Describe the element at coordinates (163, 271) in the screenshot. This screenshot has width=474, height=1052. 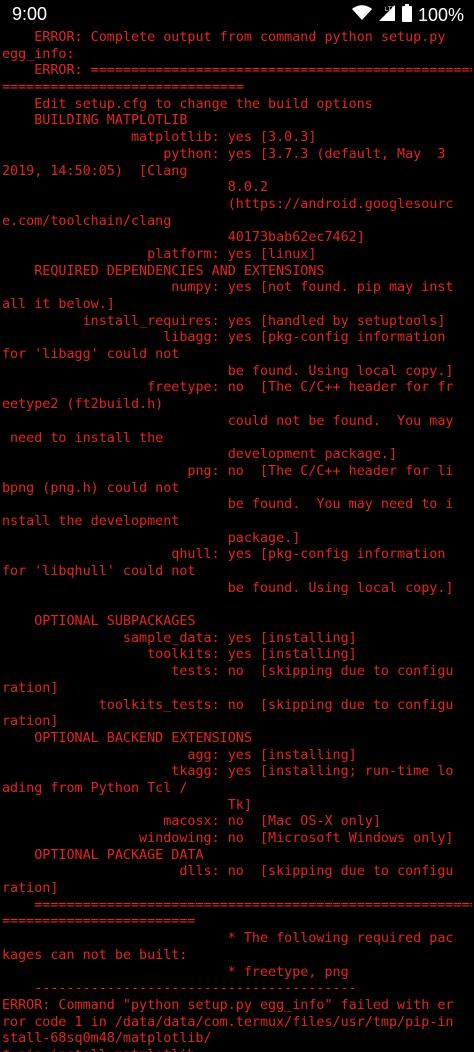
I see `terminal-line: REQUIRED DEPENDENCIES AND EXTENSIONS` at that location.